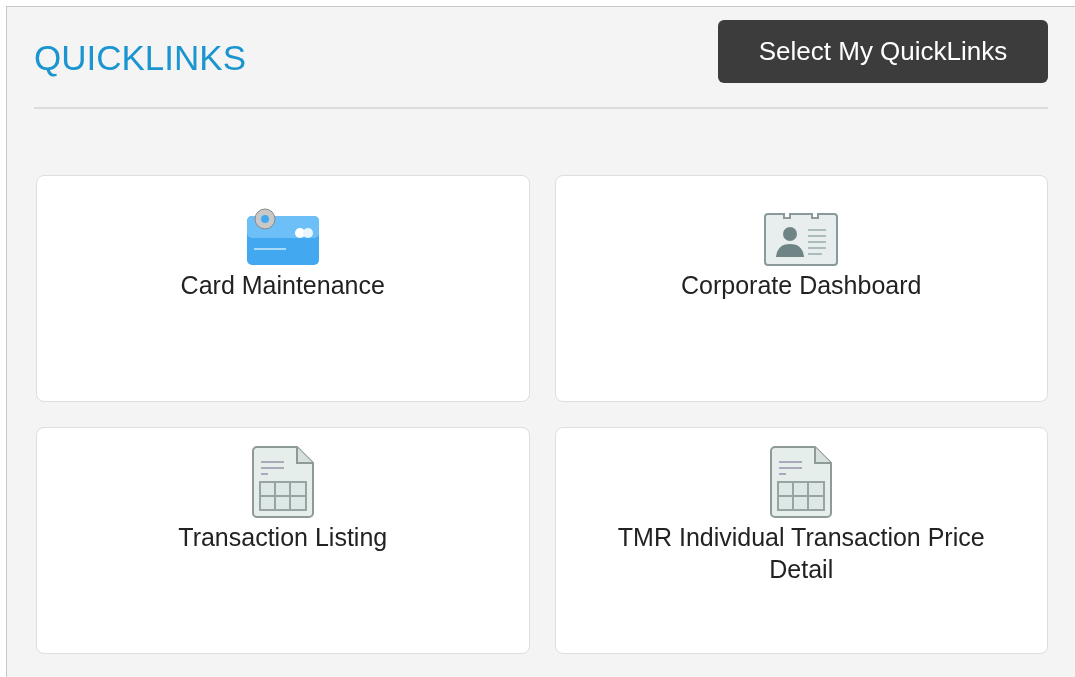 Image resolution: width=1075 pixels, height=677 pixels. What do you see at coordinates (140, 57) in the screenshot?
I see `section-title: QUICKLINKS` at bounding box center [140, 57].